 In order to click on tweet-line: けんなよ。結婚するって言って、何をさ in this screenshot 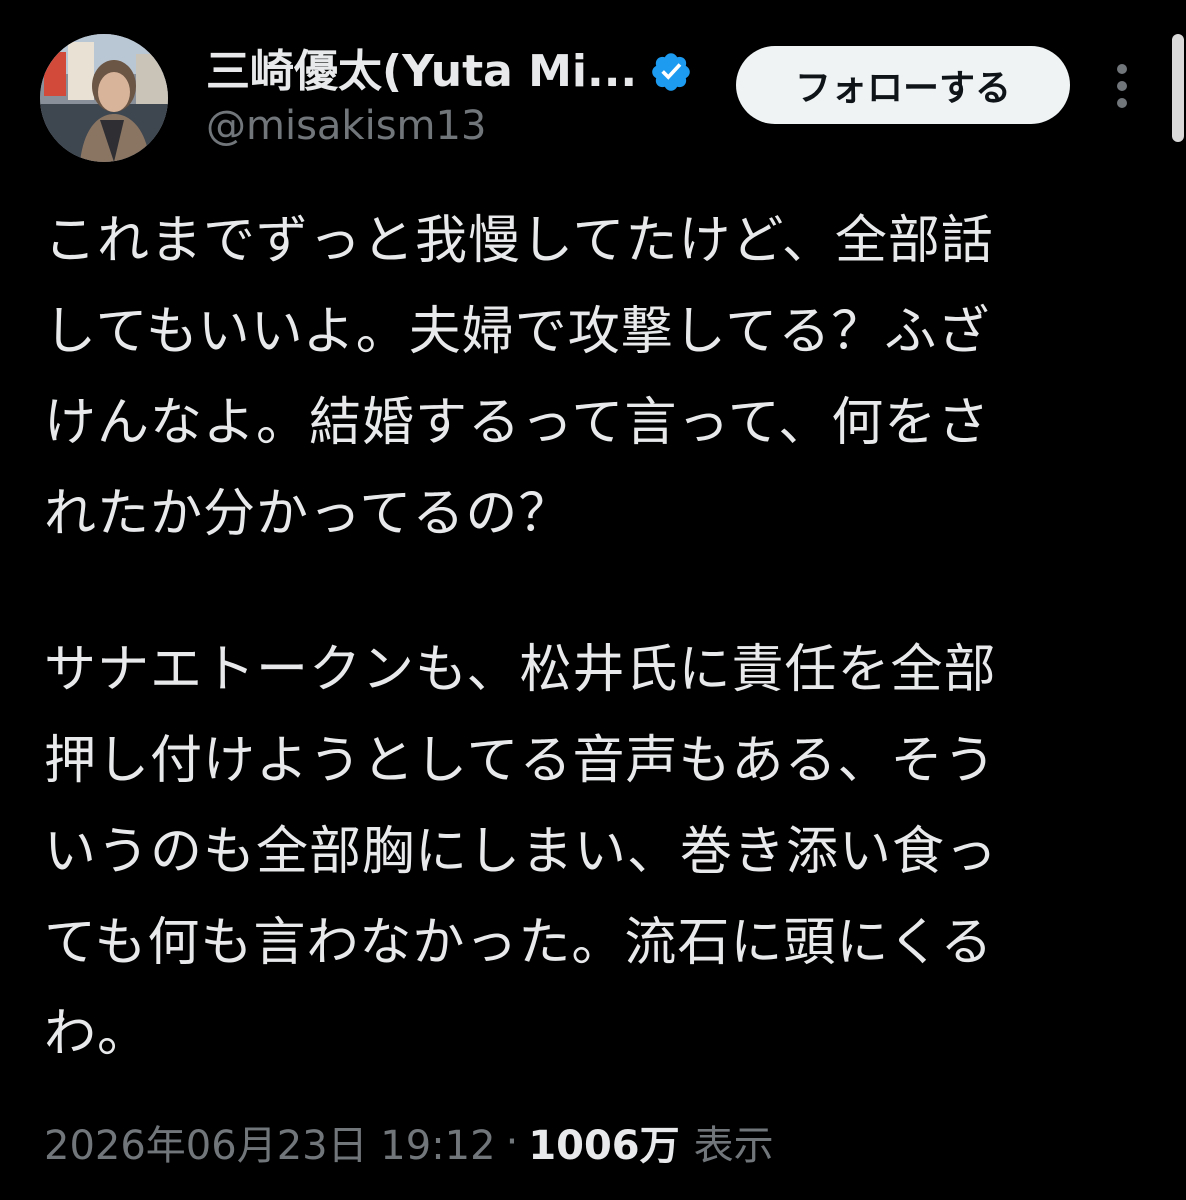, I will do `click(517, 423)`.